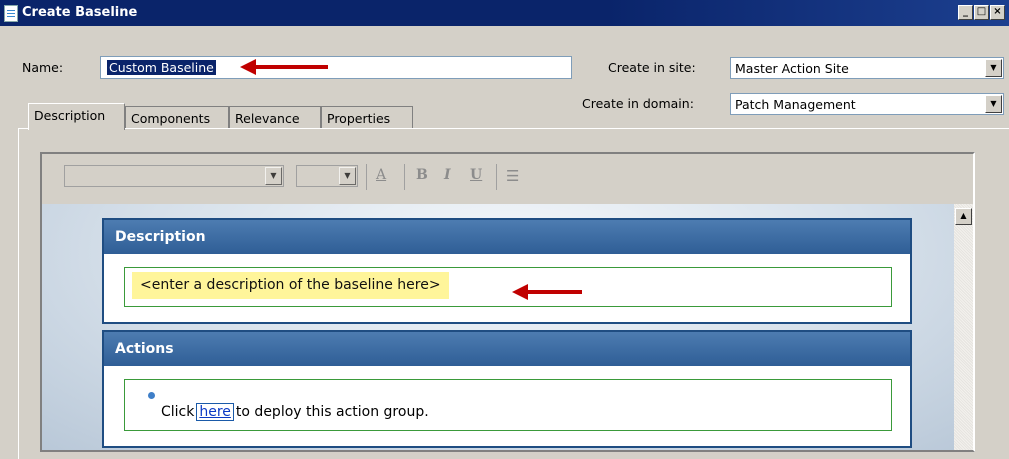 The height and width of the screenshot is (459, 1009). Describe the element at coordinates (963, 327) in the screenshot. I see `vertical-scrollbar: ▲` at that location.